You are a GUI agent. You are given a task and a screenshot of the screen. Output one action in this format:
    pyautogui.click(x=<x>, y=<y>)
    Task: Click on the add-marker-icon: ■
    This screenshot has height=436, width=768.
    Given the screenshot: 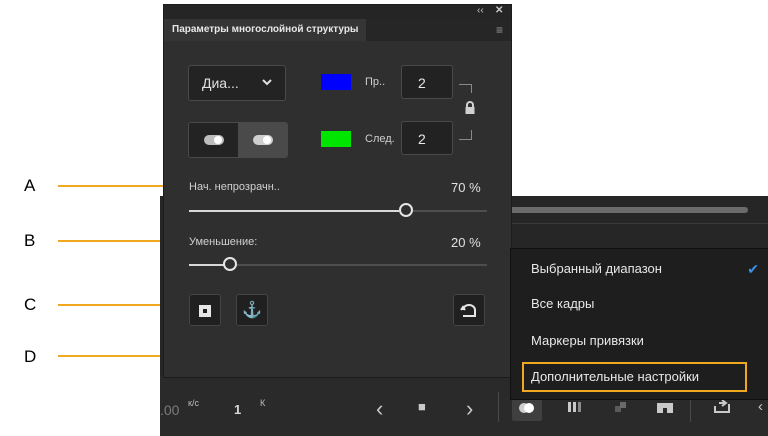 What is the action you would take?
    pyautogui.click(x=422, y=406)
    